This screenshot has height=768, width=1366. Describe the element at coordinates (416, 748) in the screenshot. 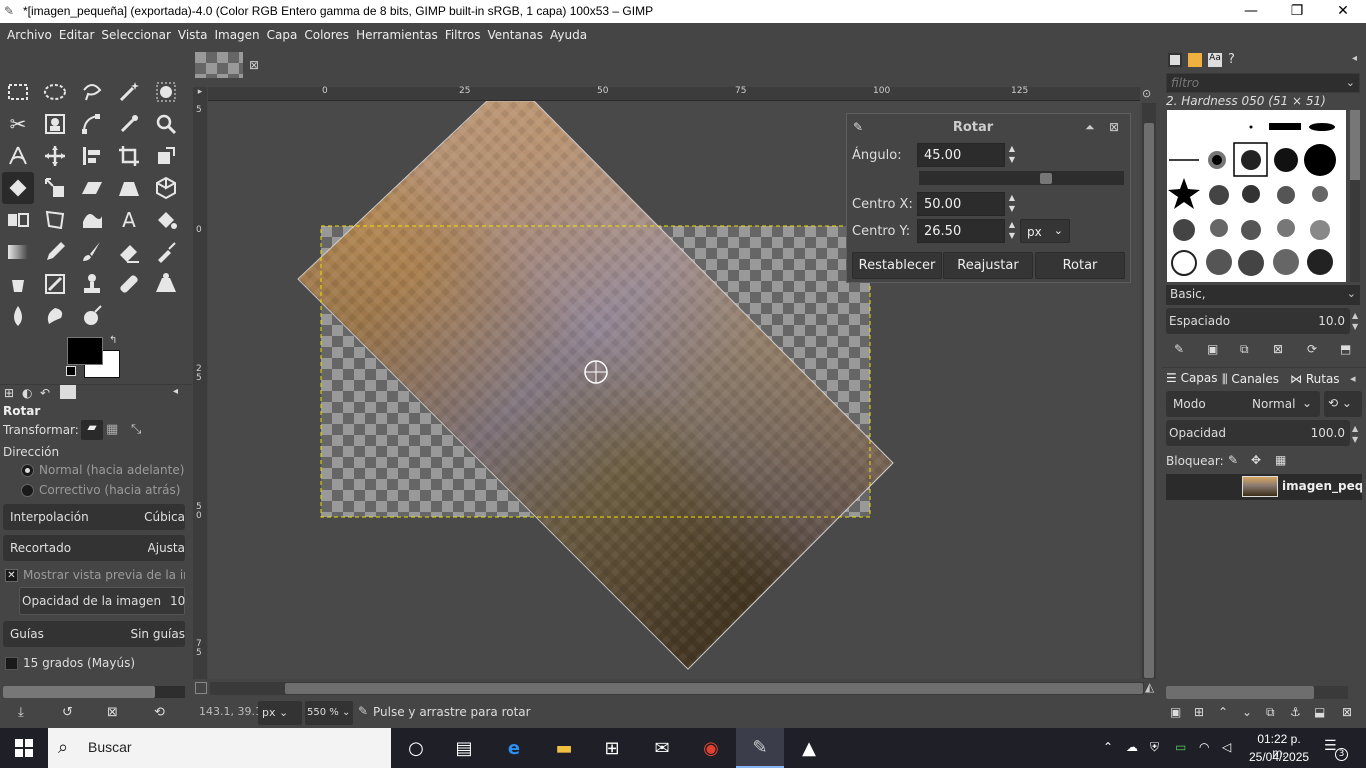

I see `cortana-icon: ○` at that location.